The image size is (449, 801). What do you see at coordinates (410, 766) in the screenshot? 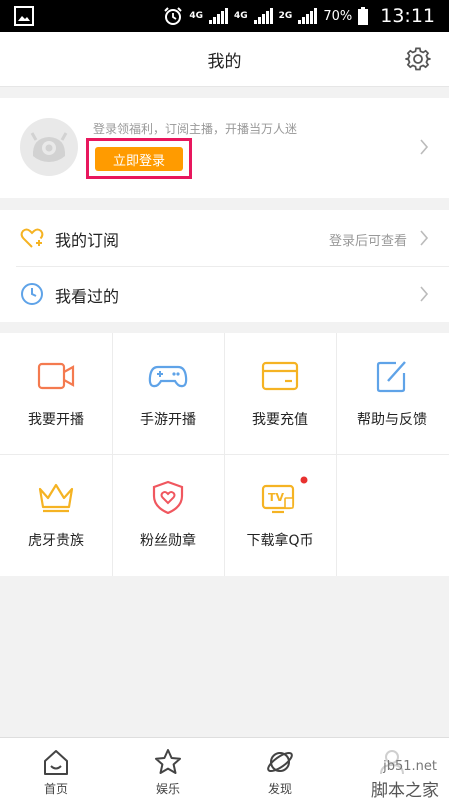
I see `watermark-site: jb51.net` at bounding box center [410, 766].